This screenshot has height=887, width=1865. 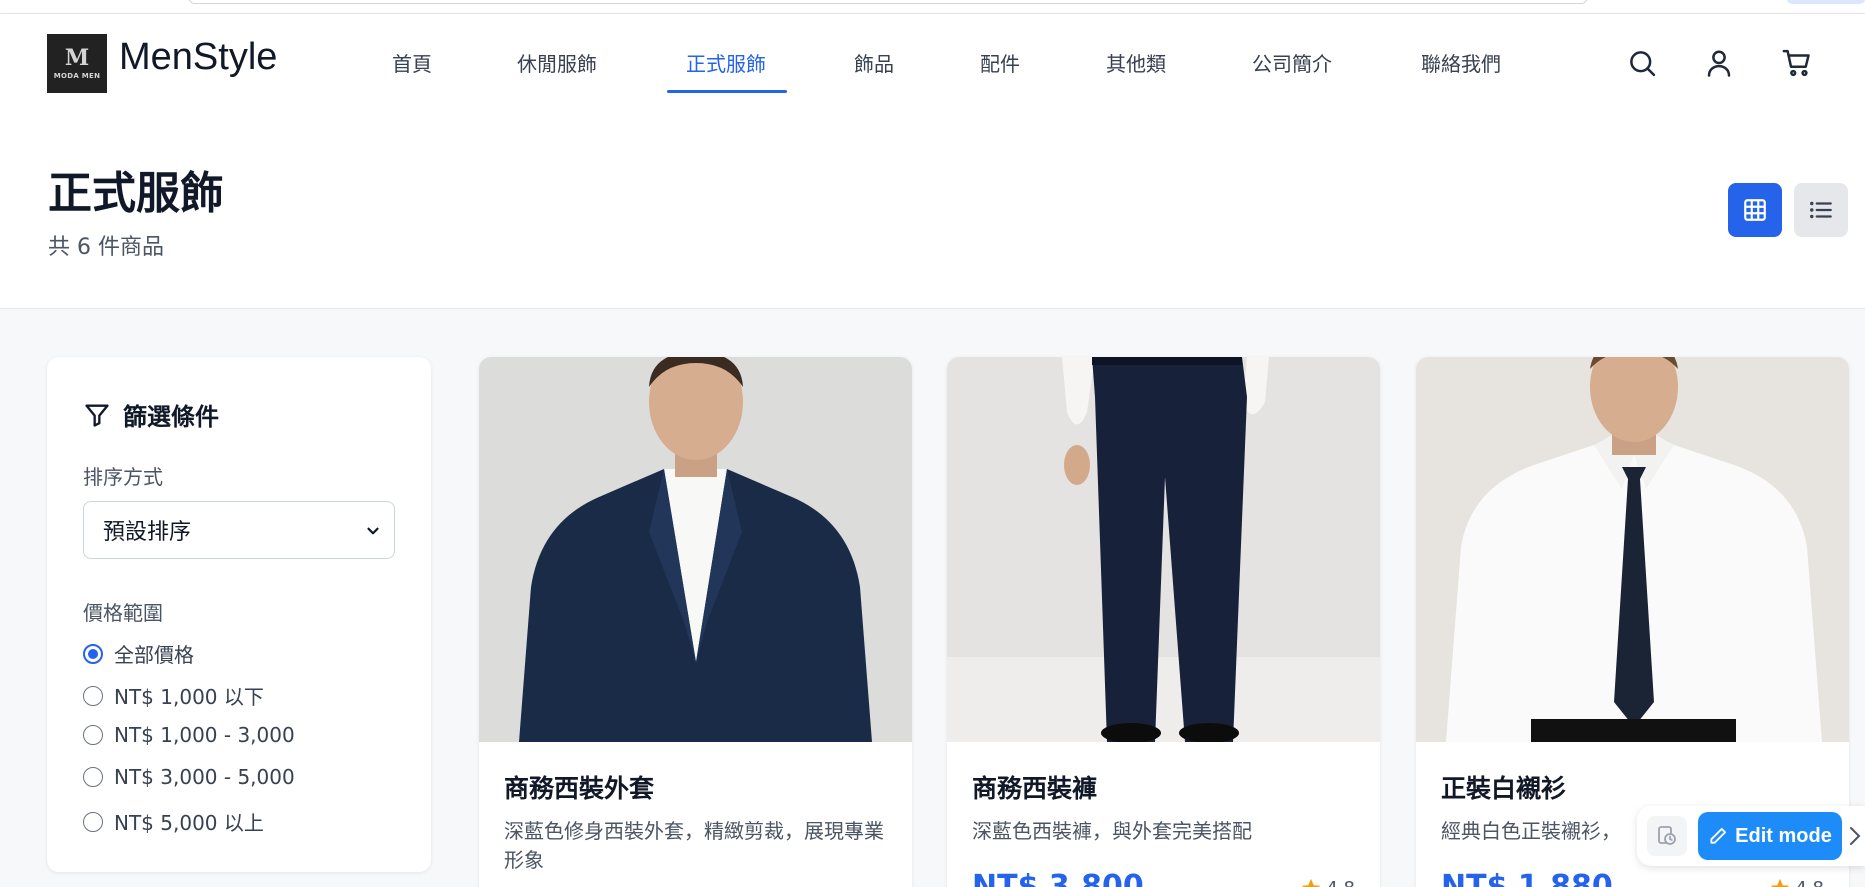 What do you see at coordinates (726, 62) in the screenshot?
I see `nav-formal: 正式服飾` at bounding box center [726, 62].